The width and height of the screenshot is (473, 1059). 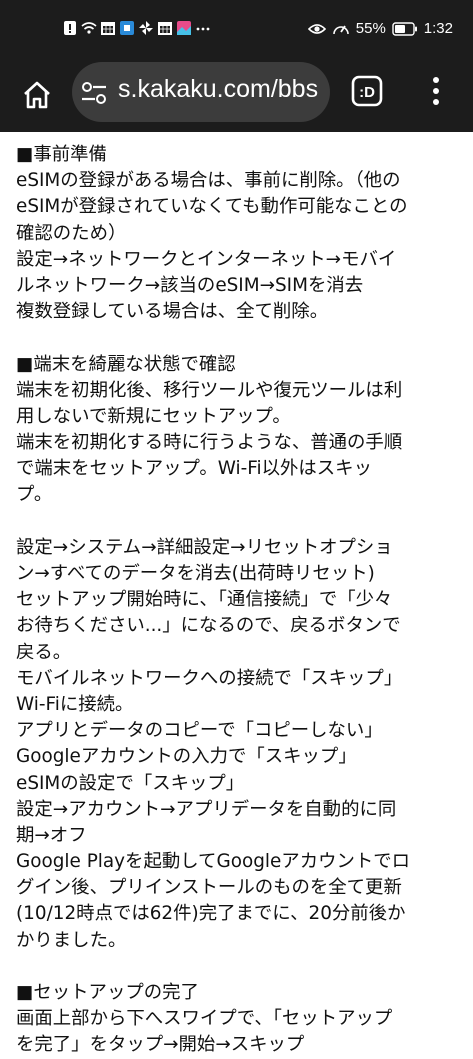 What do you see at coordinates (203, 29) in the screenshot?
I see `more-notifications-icon` at bounding box center [203, 29].